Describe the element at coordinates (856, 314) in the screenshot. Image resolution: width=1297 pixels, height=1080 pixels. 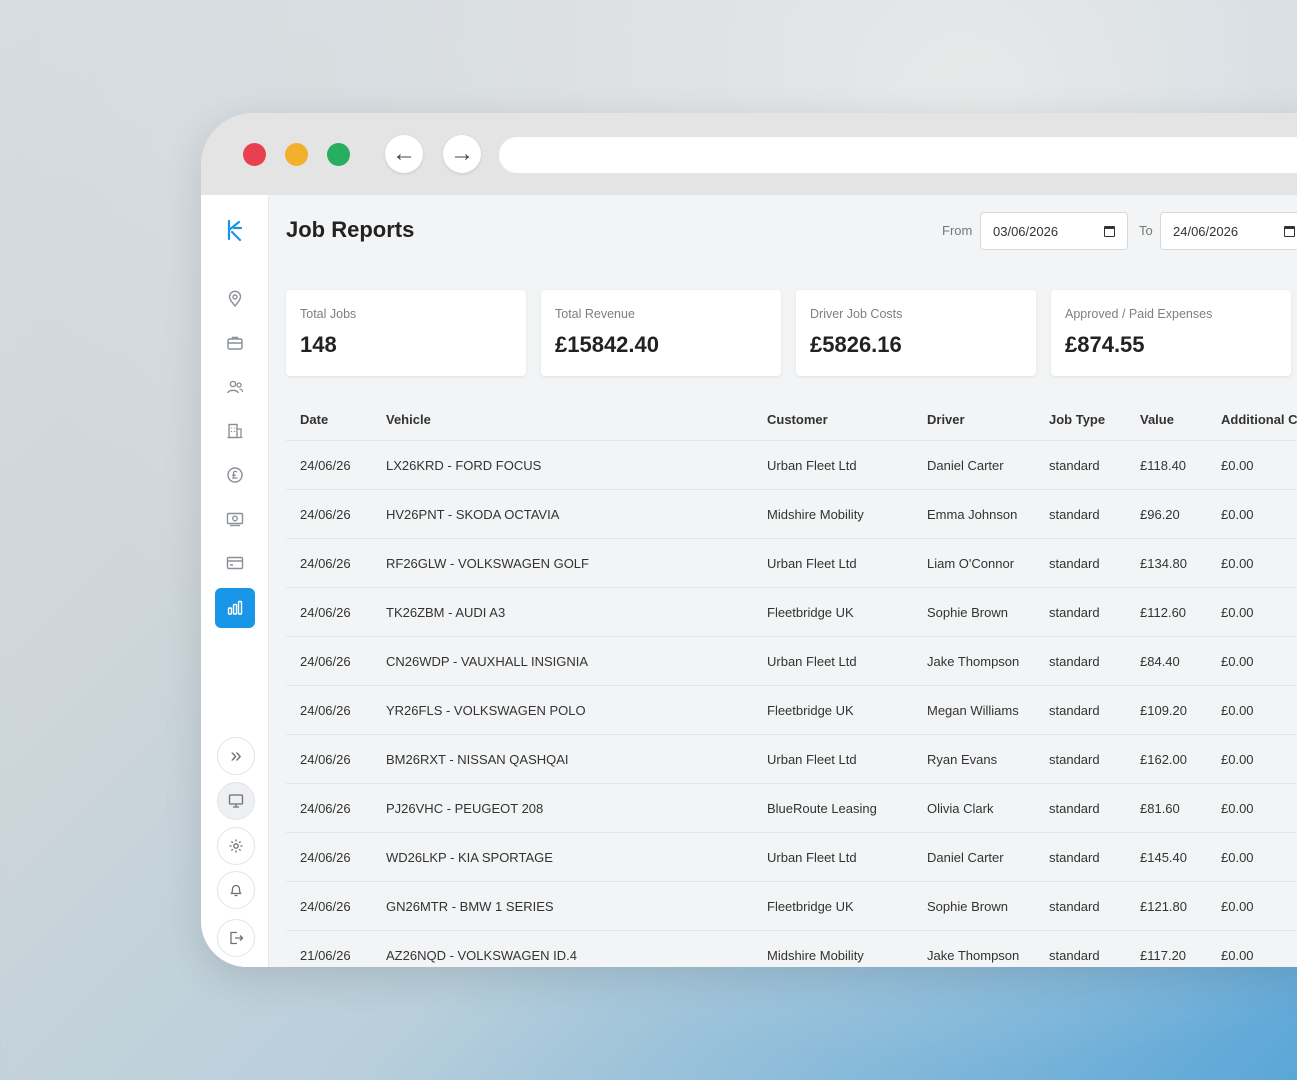
I see `card-label: Driver Job Costs` at that location.